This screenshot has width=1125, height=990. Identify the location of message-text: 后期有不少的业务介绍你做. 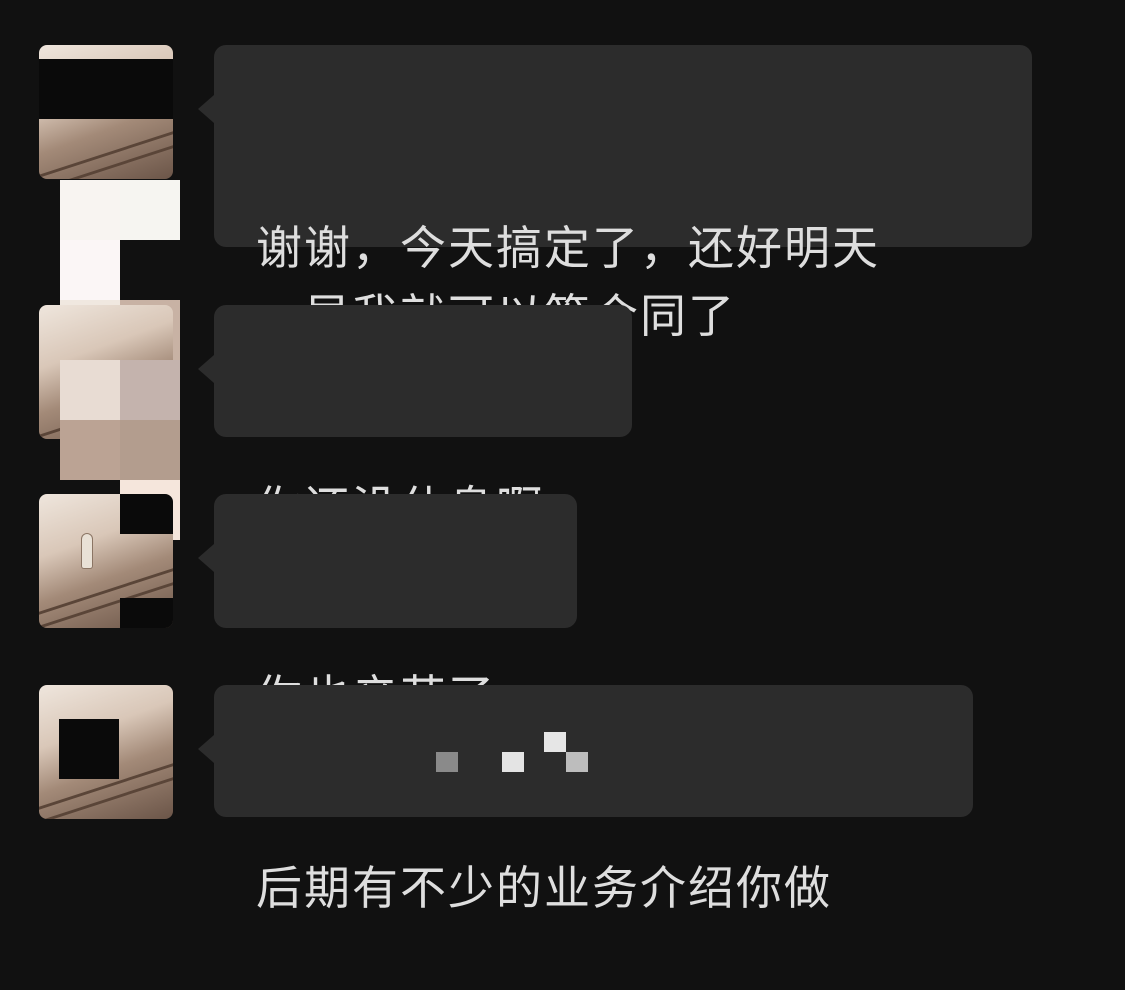
(544, 888).